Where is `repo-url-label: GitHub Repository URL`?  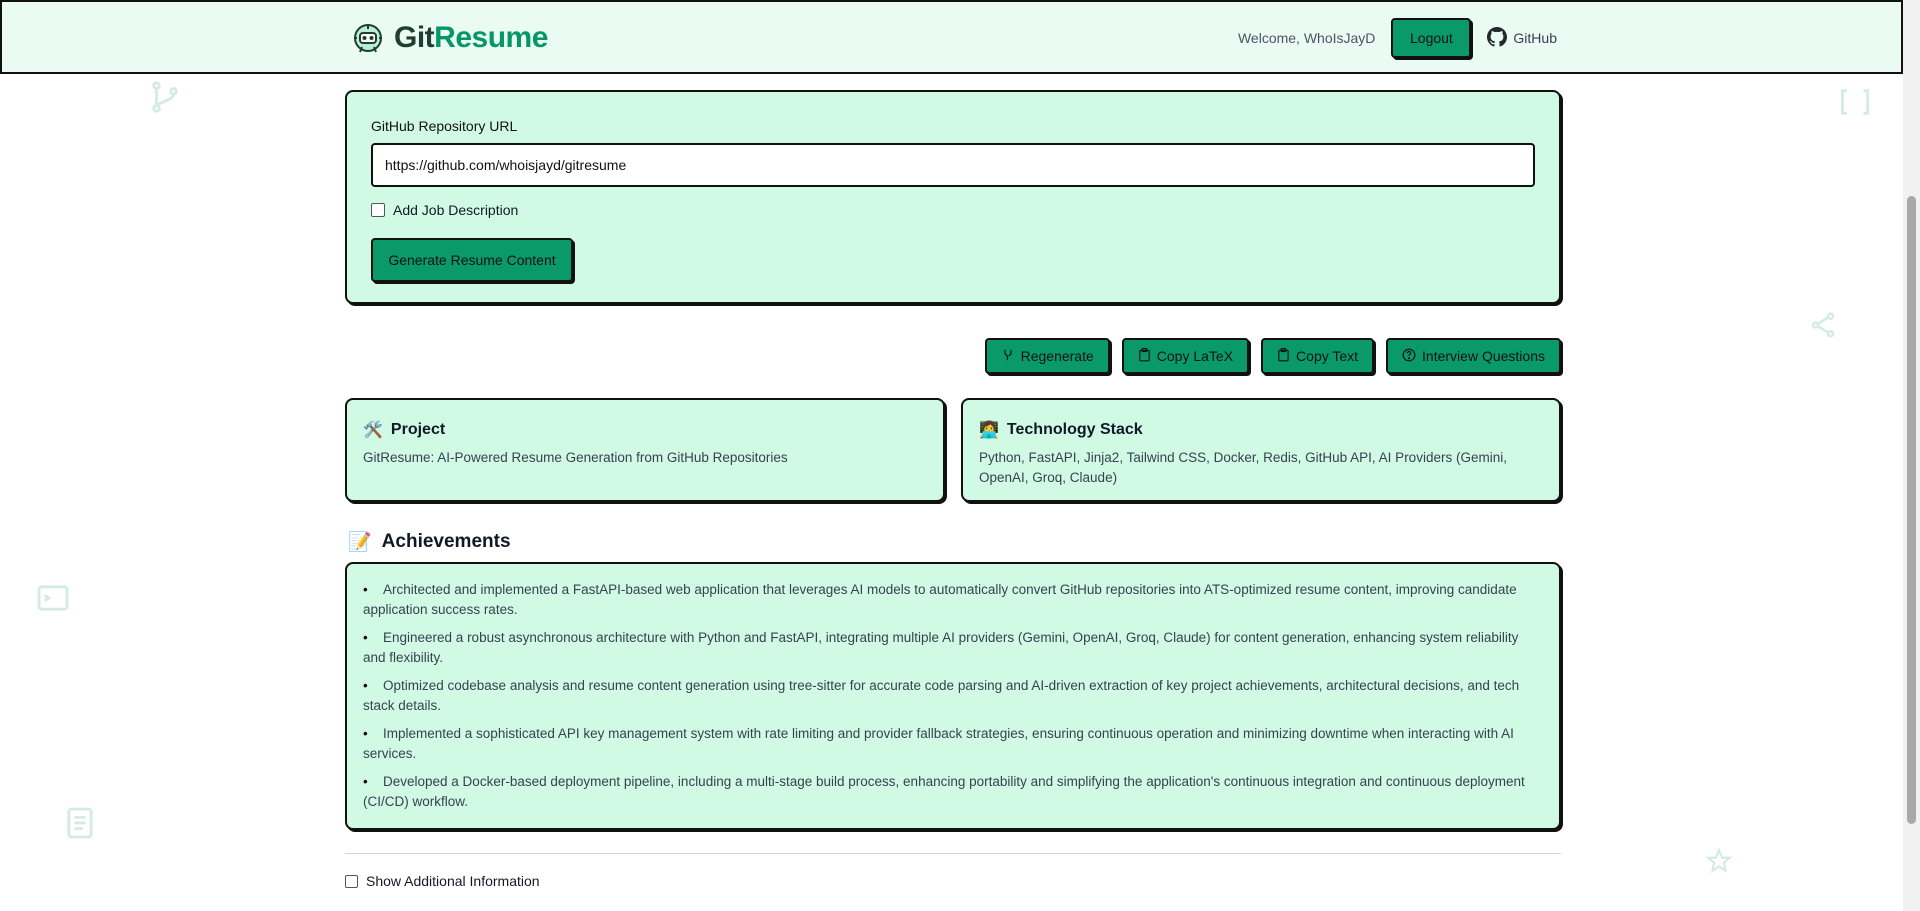
repo-url-label: GitHub Repository URL is located at coordinates (444, 126).